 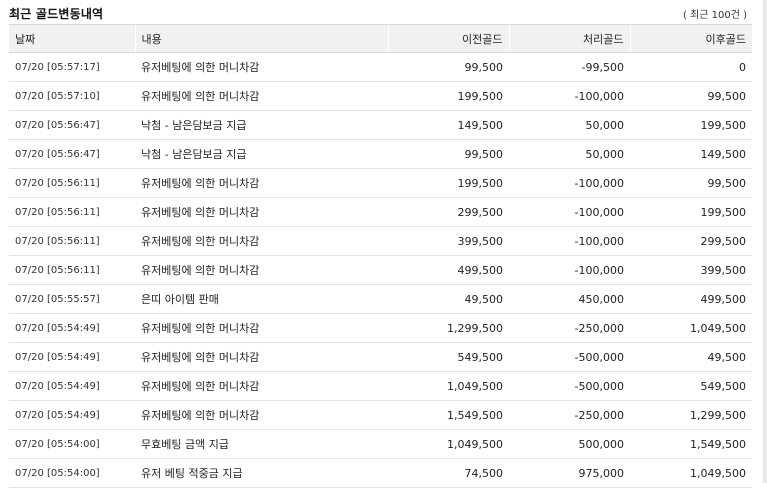 I want to click on row-description: 은띠 아이템 판매, so click(x=261, y=299).